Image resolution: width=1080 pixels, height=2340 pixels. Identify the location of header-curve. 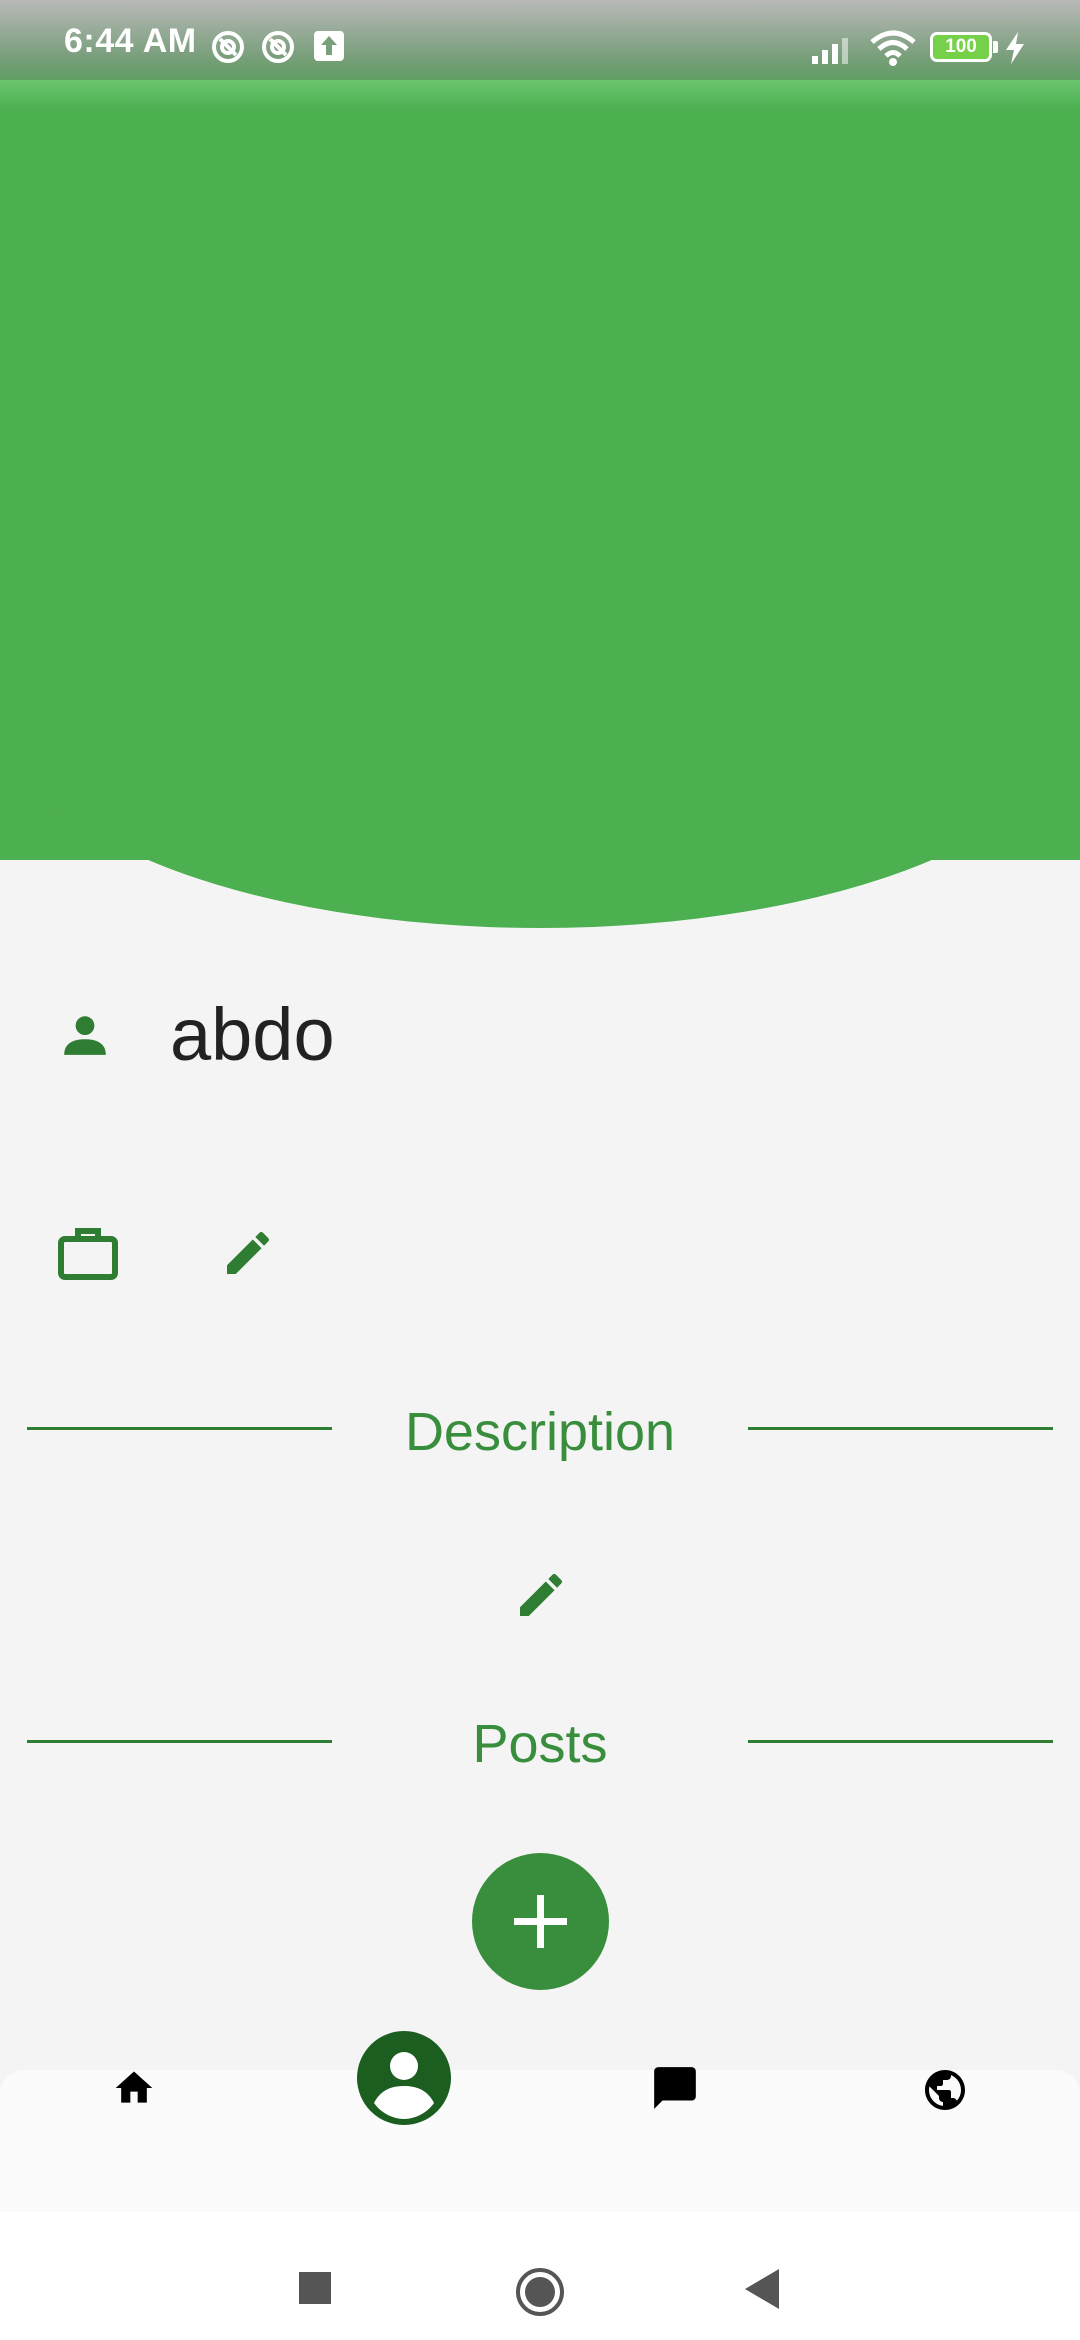
(540, 819).